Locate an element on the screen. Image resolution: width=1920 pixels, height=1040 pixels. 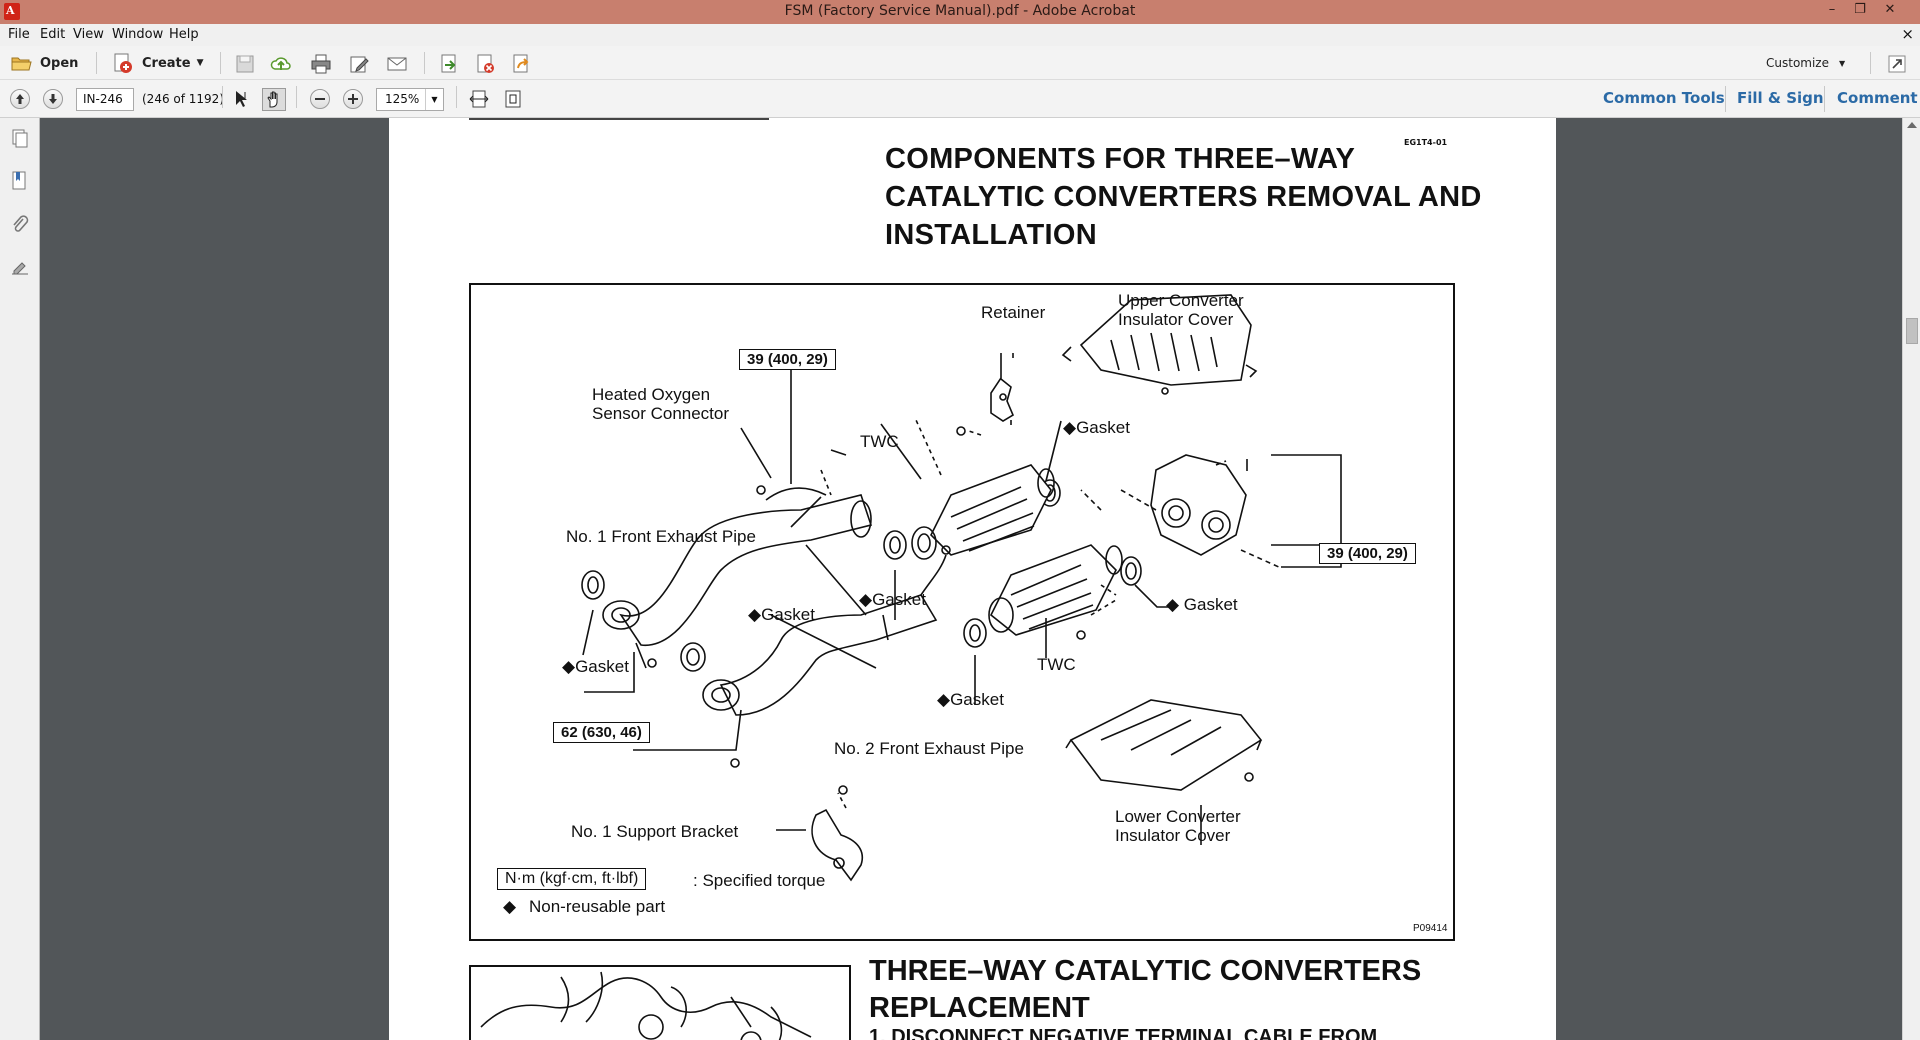
zoom-in-button is located at coordinates (353, 99).